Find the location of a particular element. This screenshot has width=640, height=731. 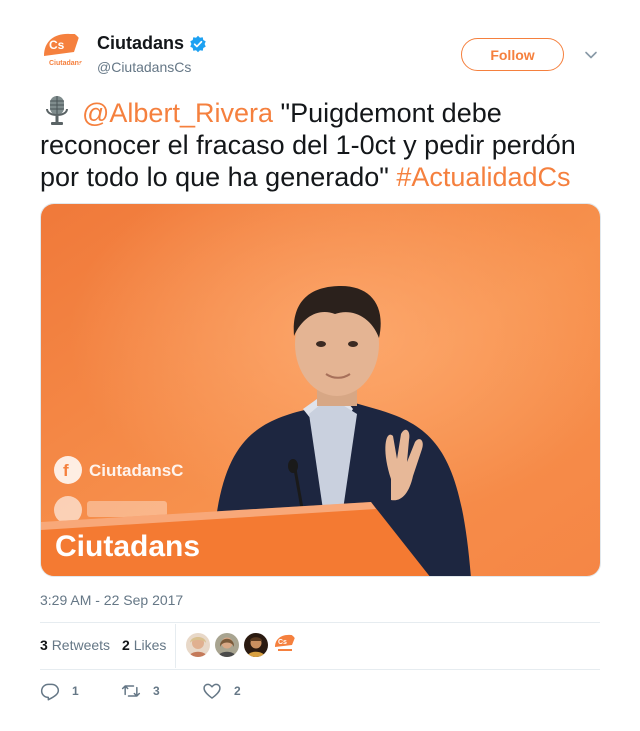

retweet-button: 3 is located at coordinates (161, 691).